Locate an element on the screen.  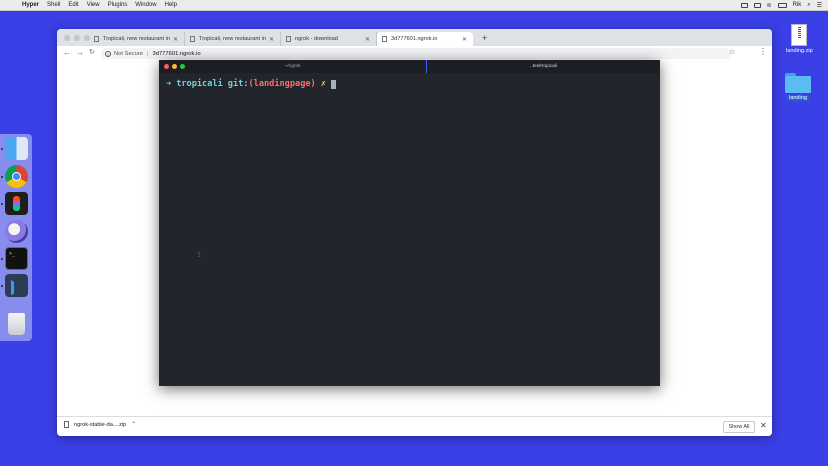
menu-shell: Shell is located at coordinates (53, 5).